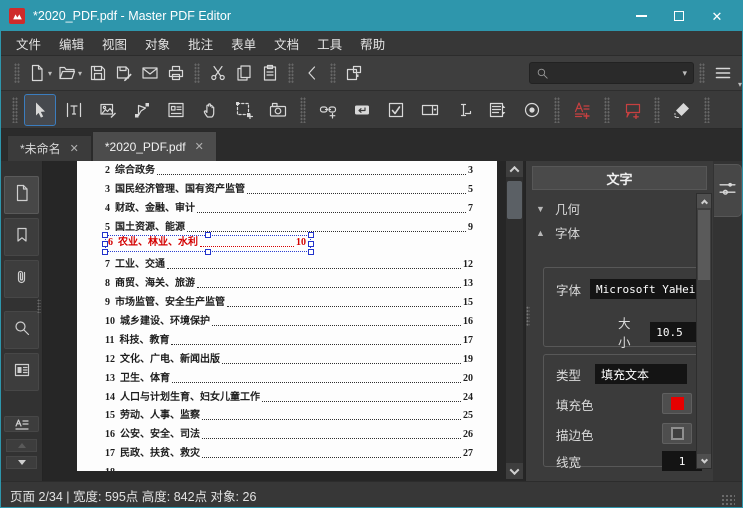 Image resolution: width=743 pixels, height=508 pixels. Describe the element at coordinates (514, 169) in the screenshot. I see `scroll-up-button` at that location.